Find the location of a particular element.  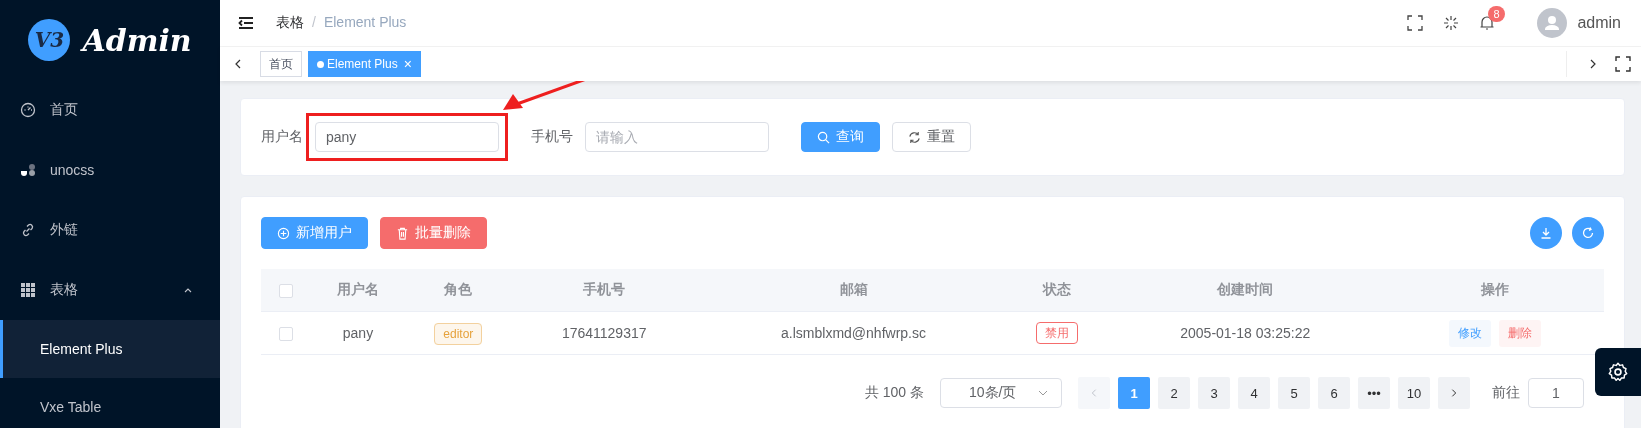

trash-icon is located at coordinates (402, 233).